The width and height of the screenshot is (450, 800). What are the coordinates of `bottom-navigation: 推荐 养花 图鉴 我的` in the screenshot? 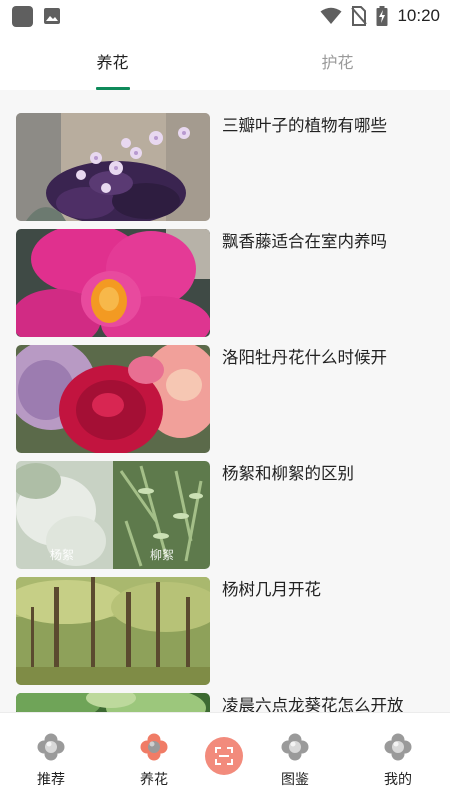 It's located at (225, 756).